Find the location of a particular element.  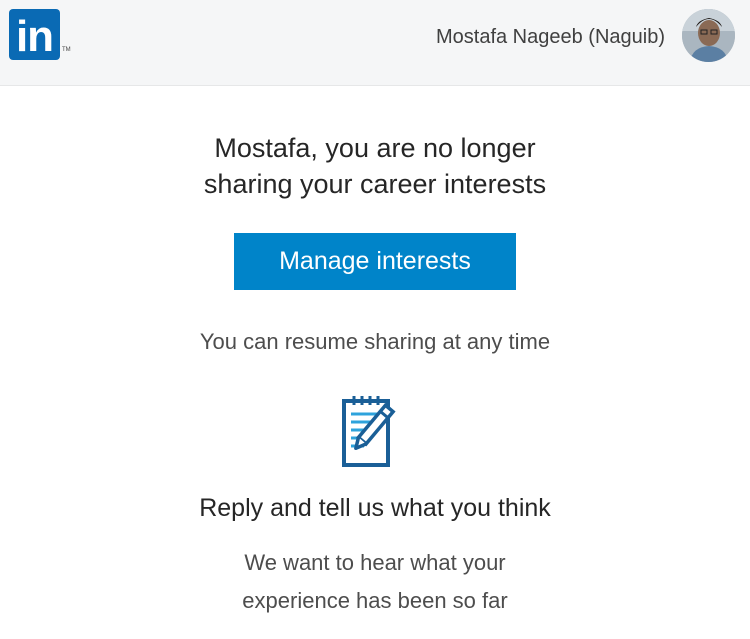

reply-body-line-1: We want to hear what your is located at coordinates (375, 562).